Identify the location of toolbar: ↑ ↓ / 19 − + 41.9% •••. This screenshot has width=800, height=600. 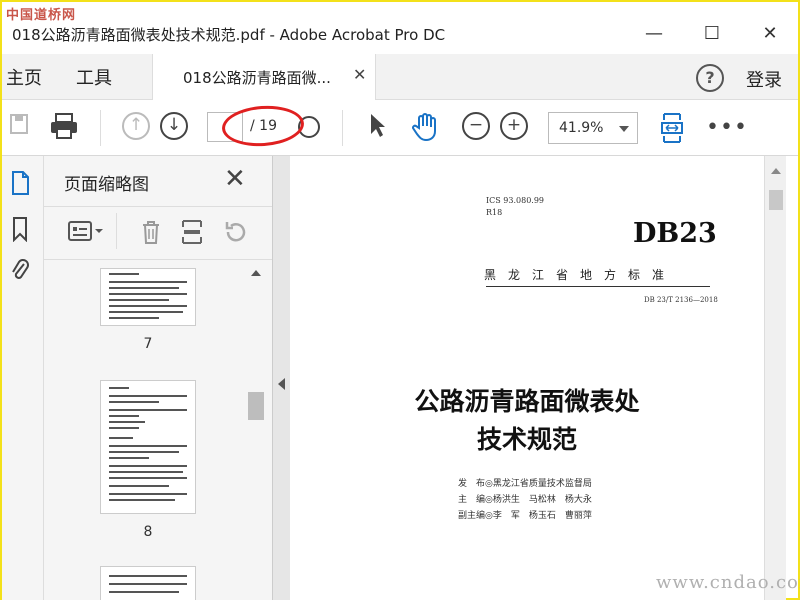
(400, 128).